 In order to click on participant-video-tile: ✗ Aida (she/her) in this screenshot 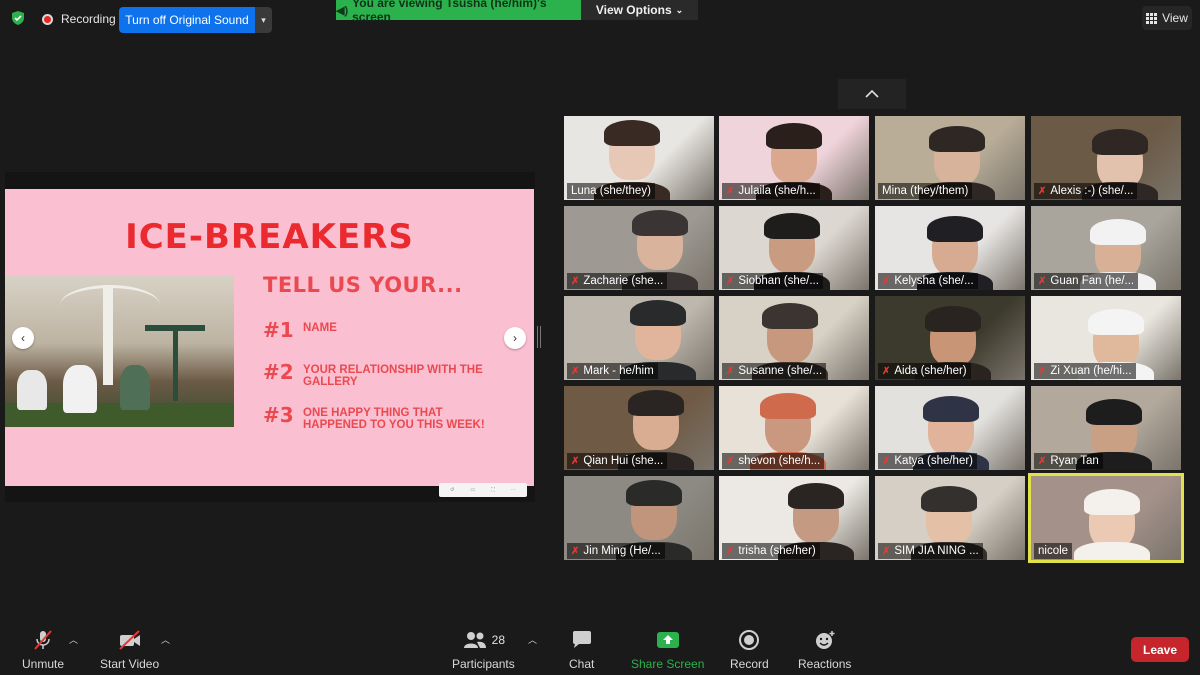, I will do `click(950, 338)`.